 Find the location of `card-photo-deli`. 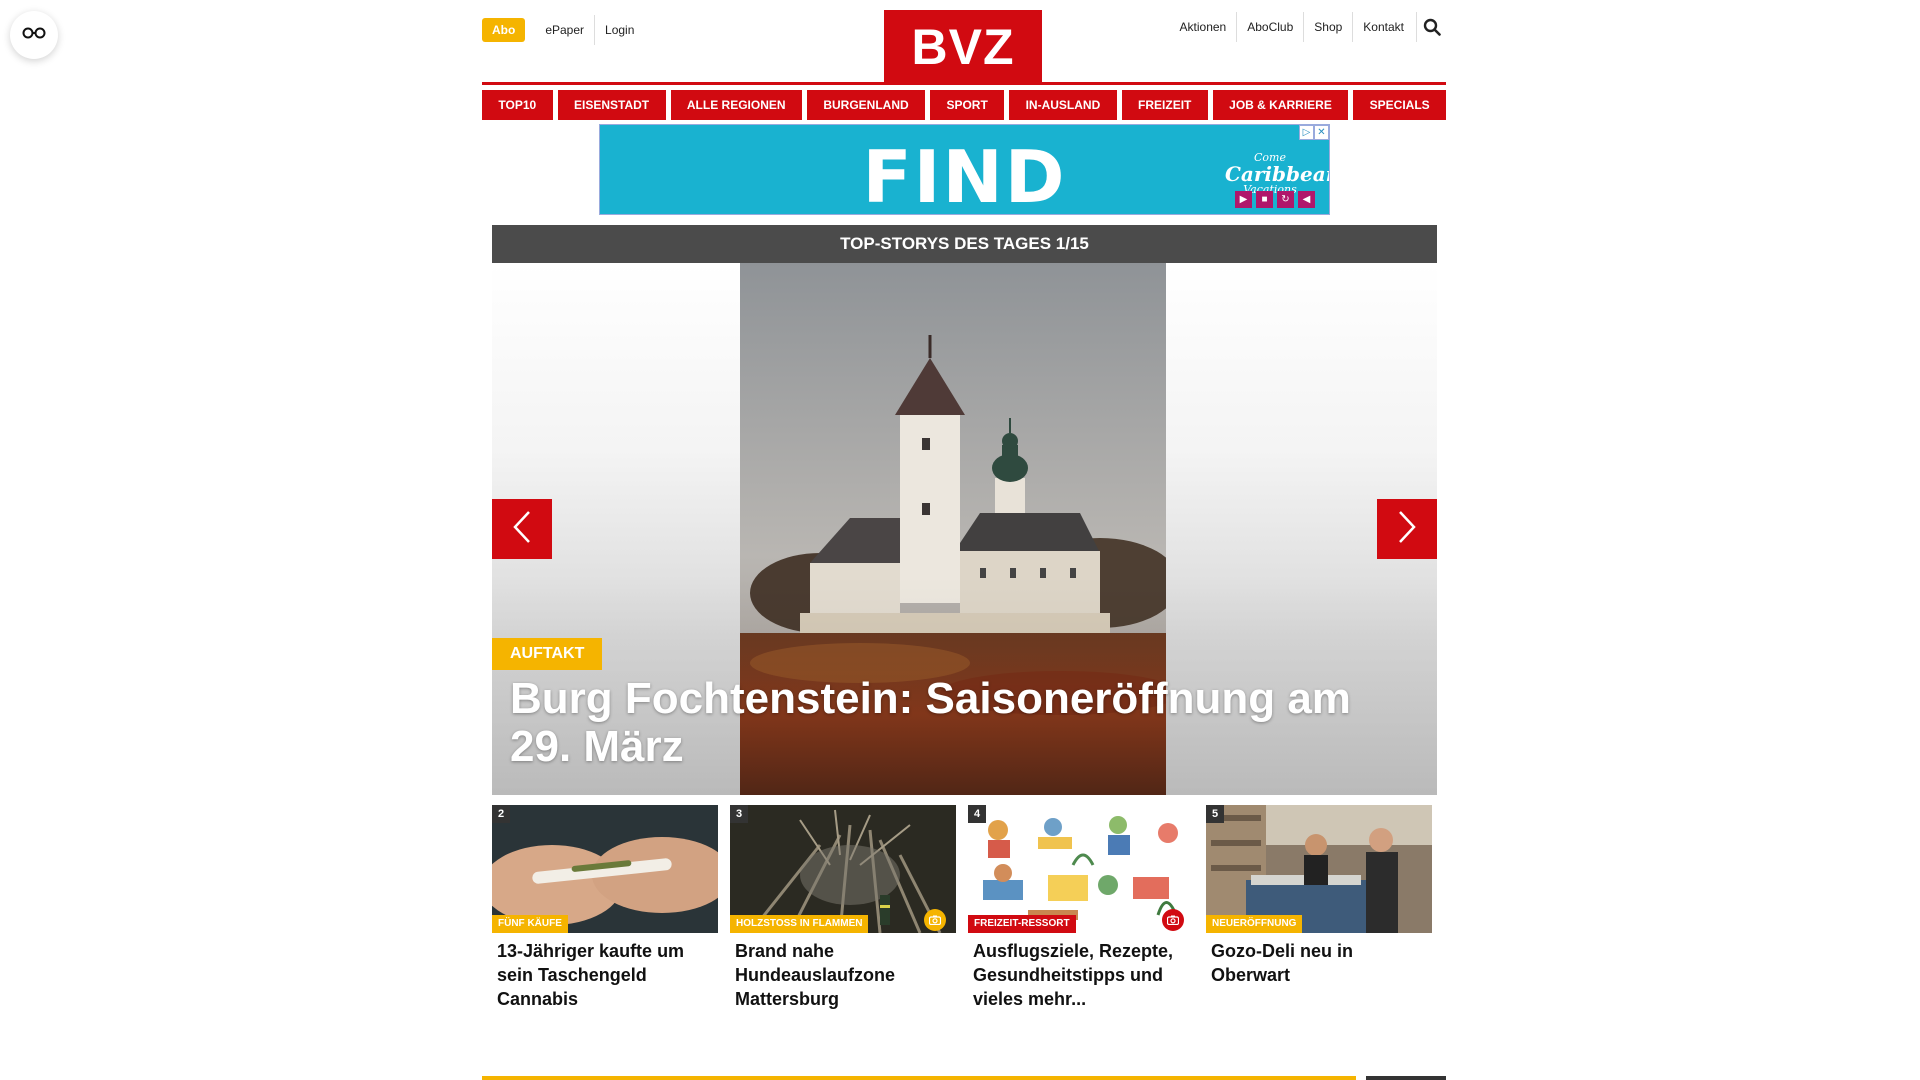

card-photo-deli is located at coordinates (1319, 869).